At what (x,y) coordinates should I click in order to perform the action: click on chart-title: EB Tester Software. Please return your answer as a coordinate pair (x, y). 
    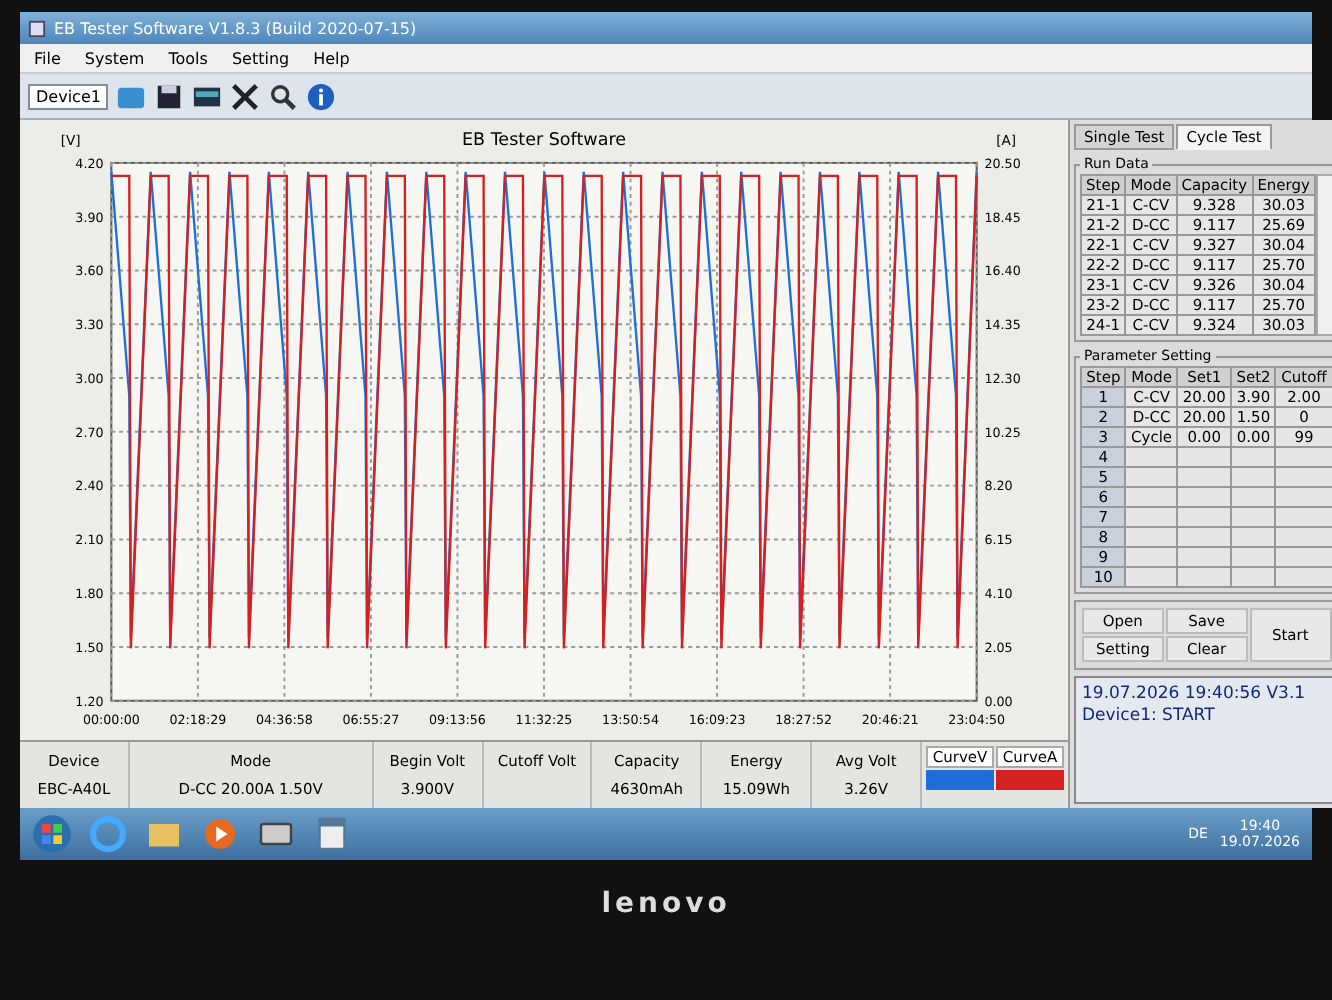
    Looking at the image, I should click on (544, 141).